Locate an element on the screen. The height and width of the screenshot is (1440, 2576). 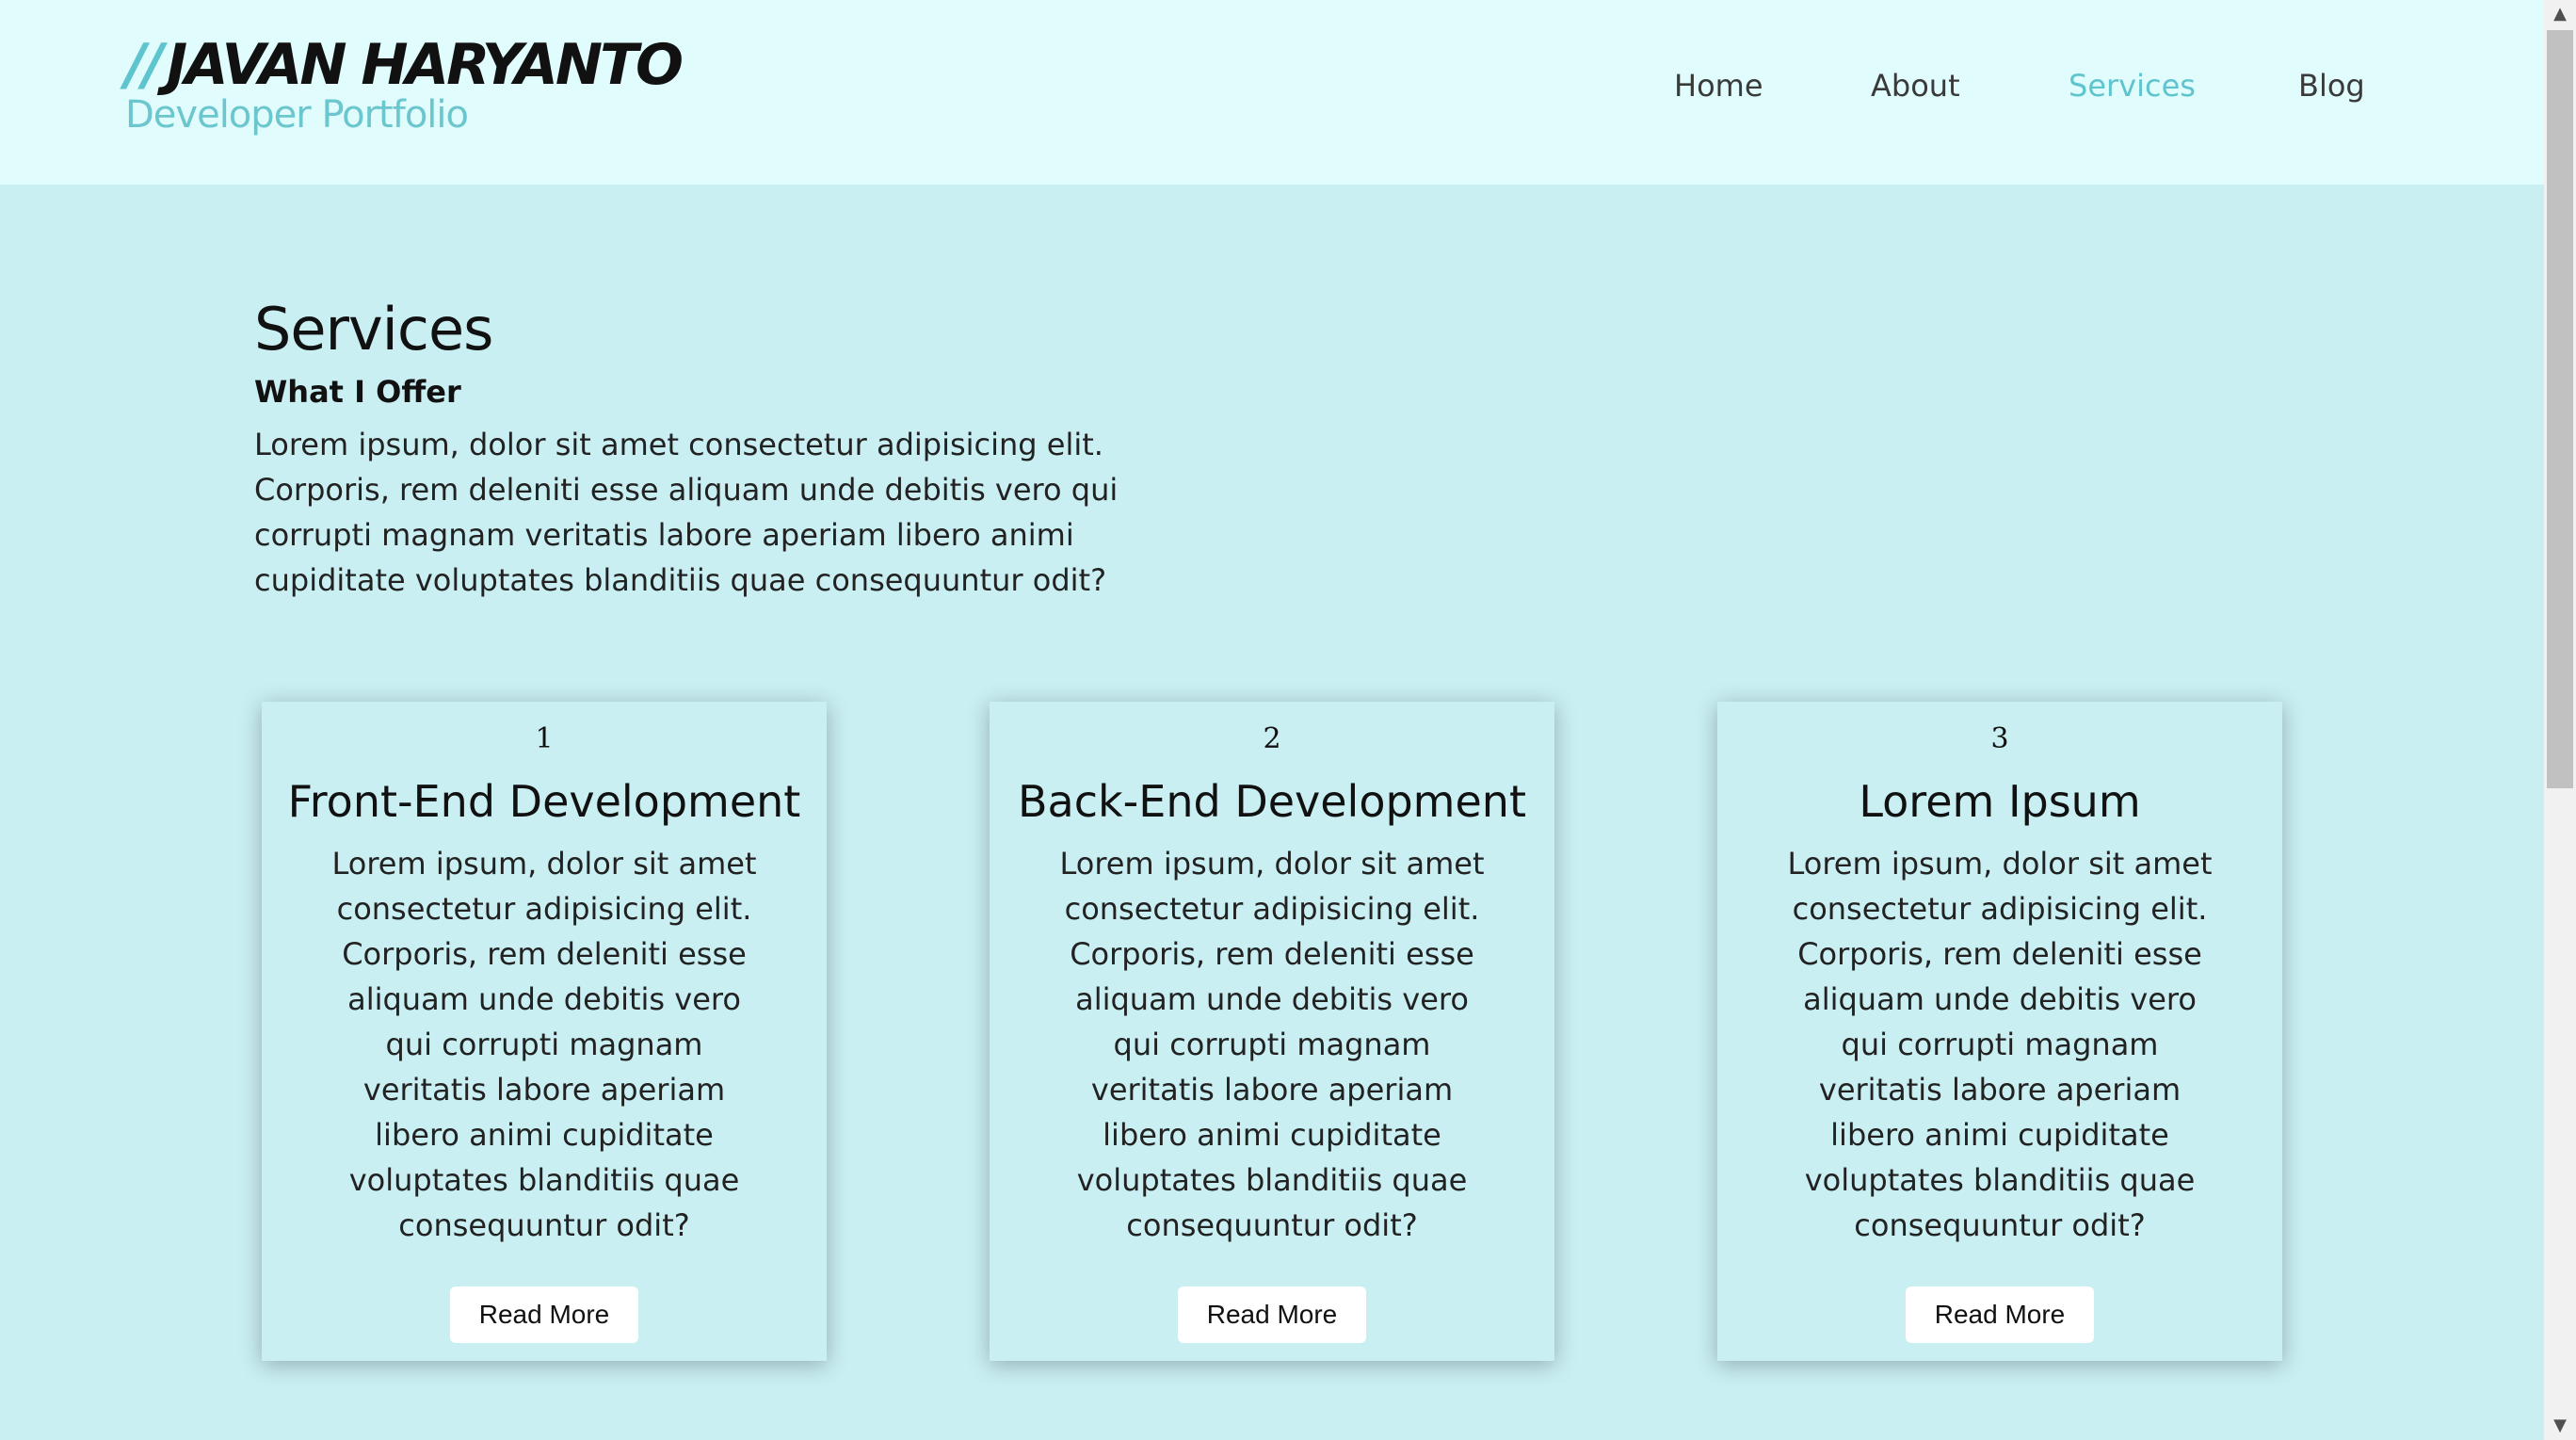
main-nav: Home About Services Blog is located at coordinates (1272, 91).